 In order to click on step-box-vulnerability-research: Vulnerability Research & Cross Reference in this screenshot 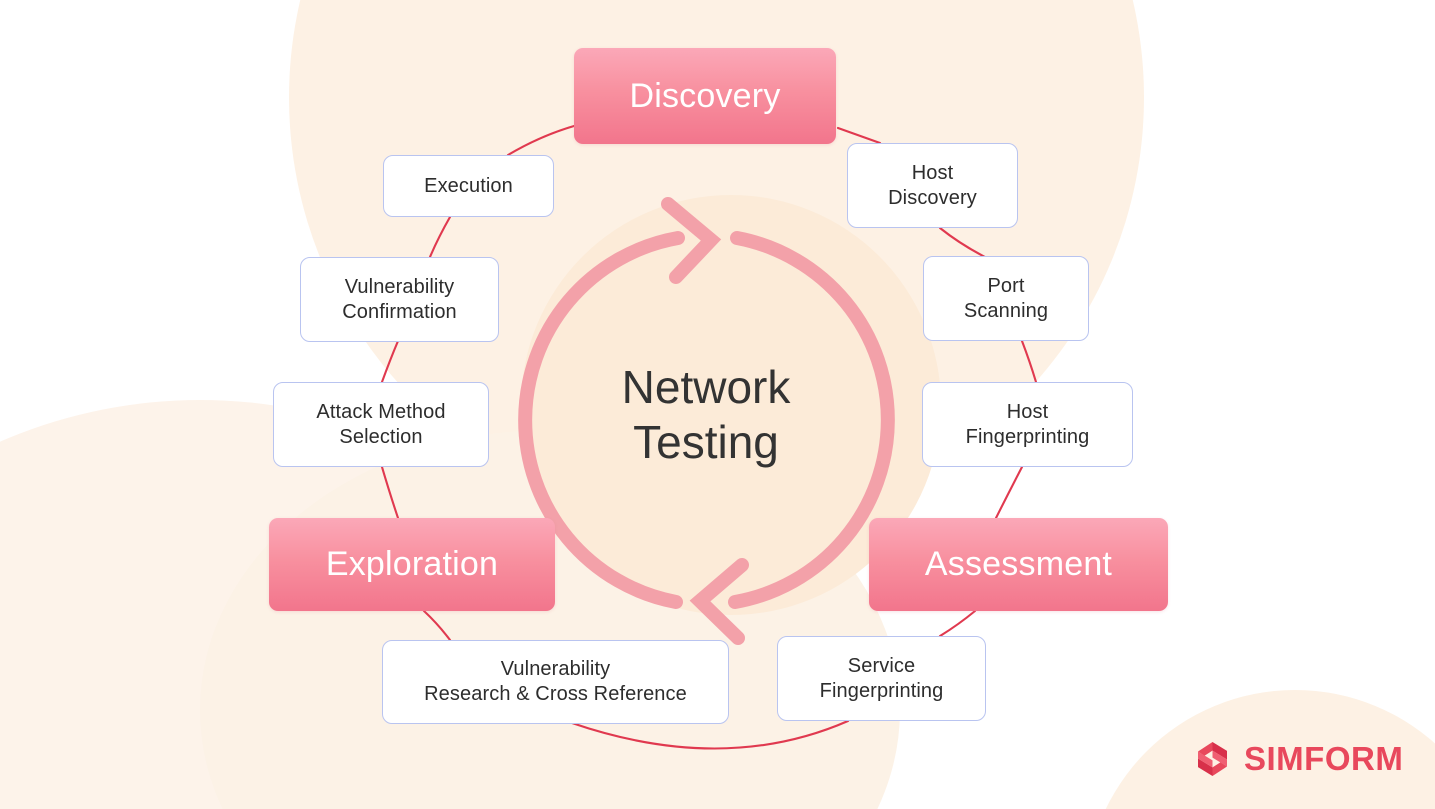, I will do `click(555, 682)`.